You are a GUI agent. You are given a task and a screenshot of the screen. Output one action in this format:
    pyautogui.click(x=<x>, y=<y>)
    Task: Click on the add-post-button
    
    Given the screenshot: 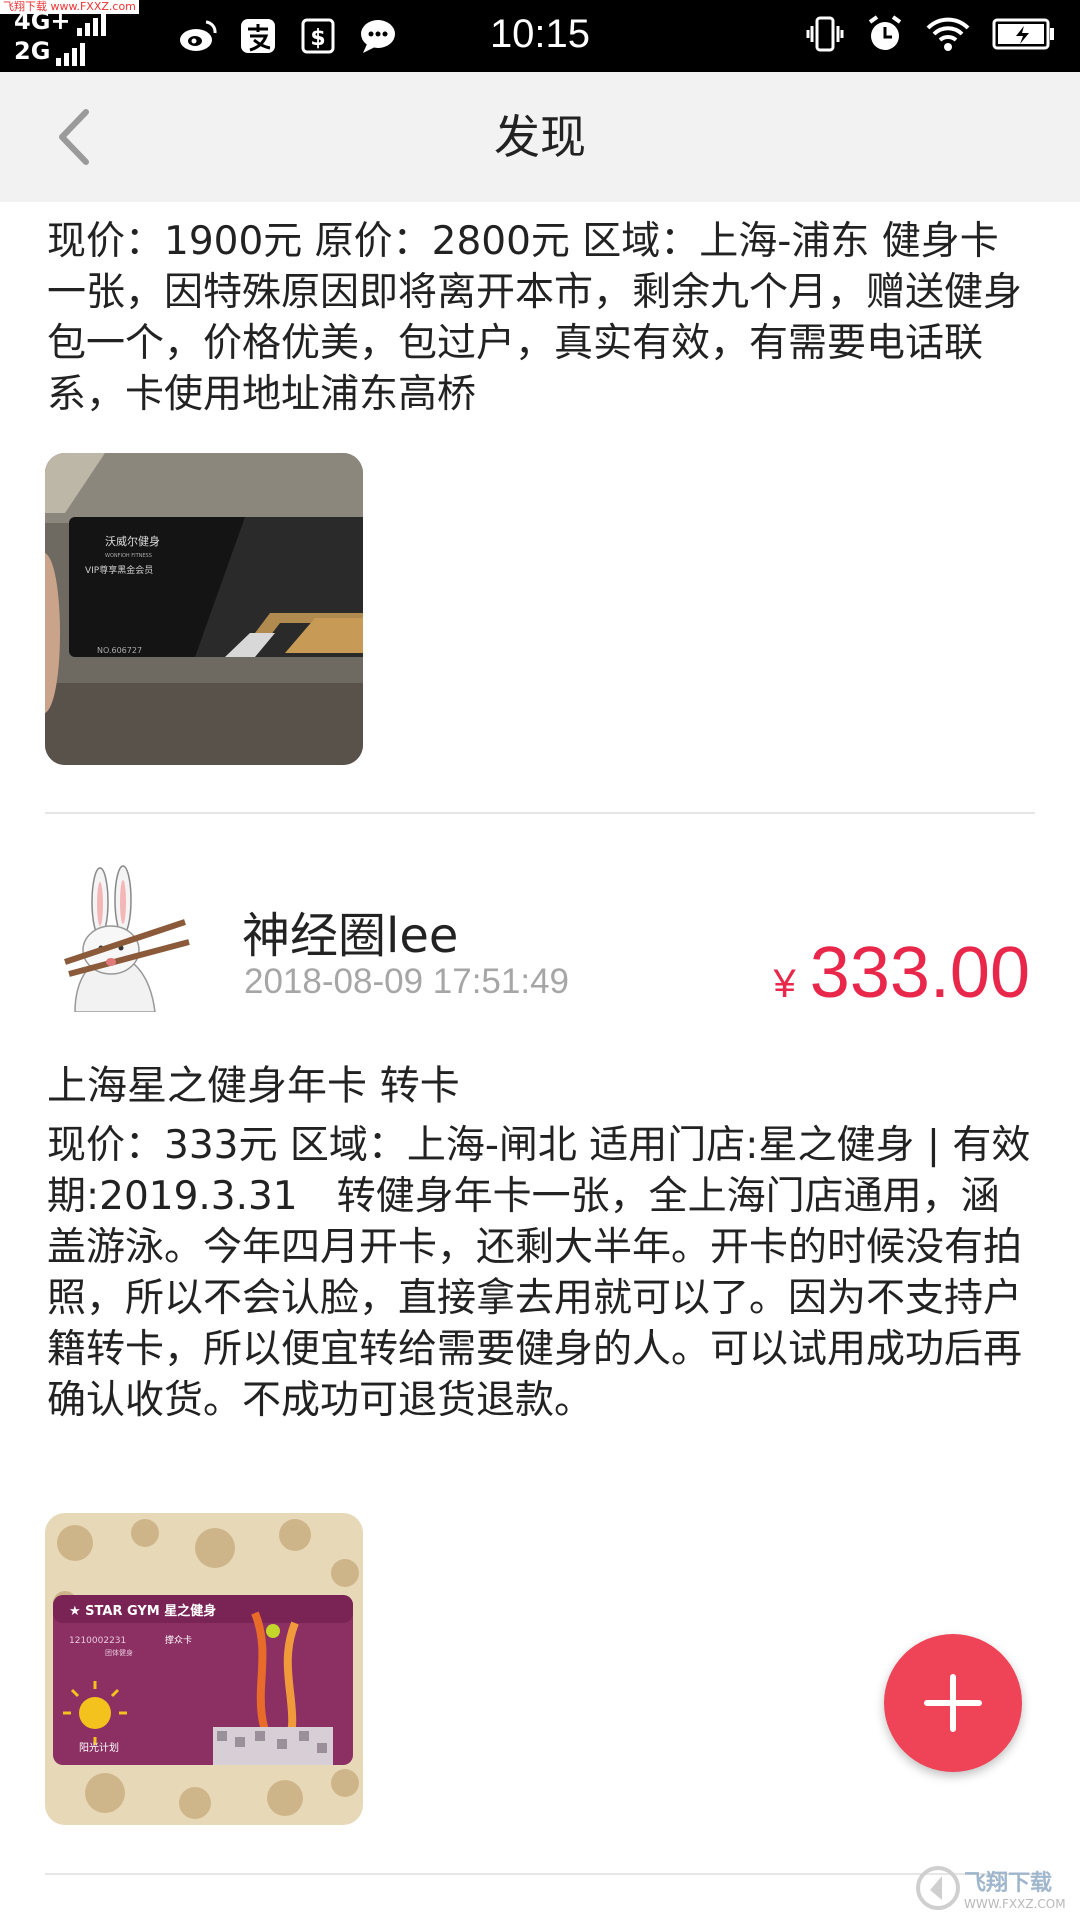 What is the action you would take?
    pyautogui.click(x=953, y=1703)
    